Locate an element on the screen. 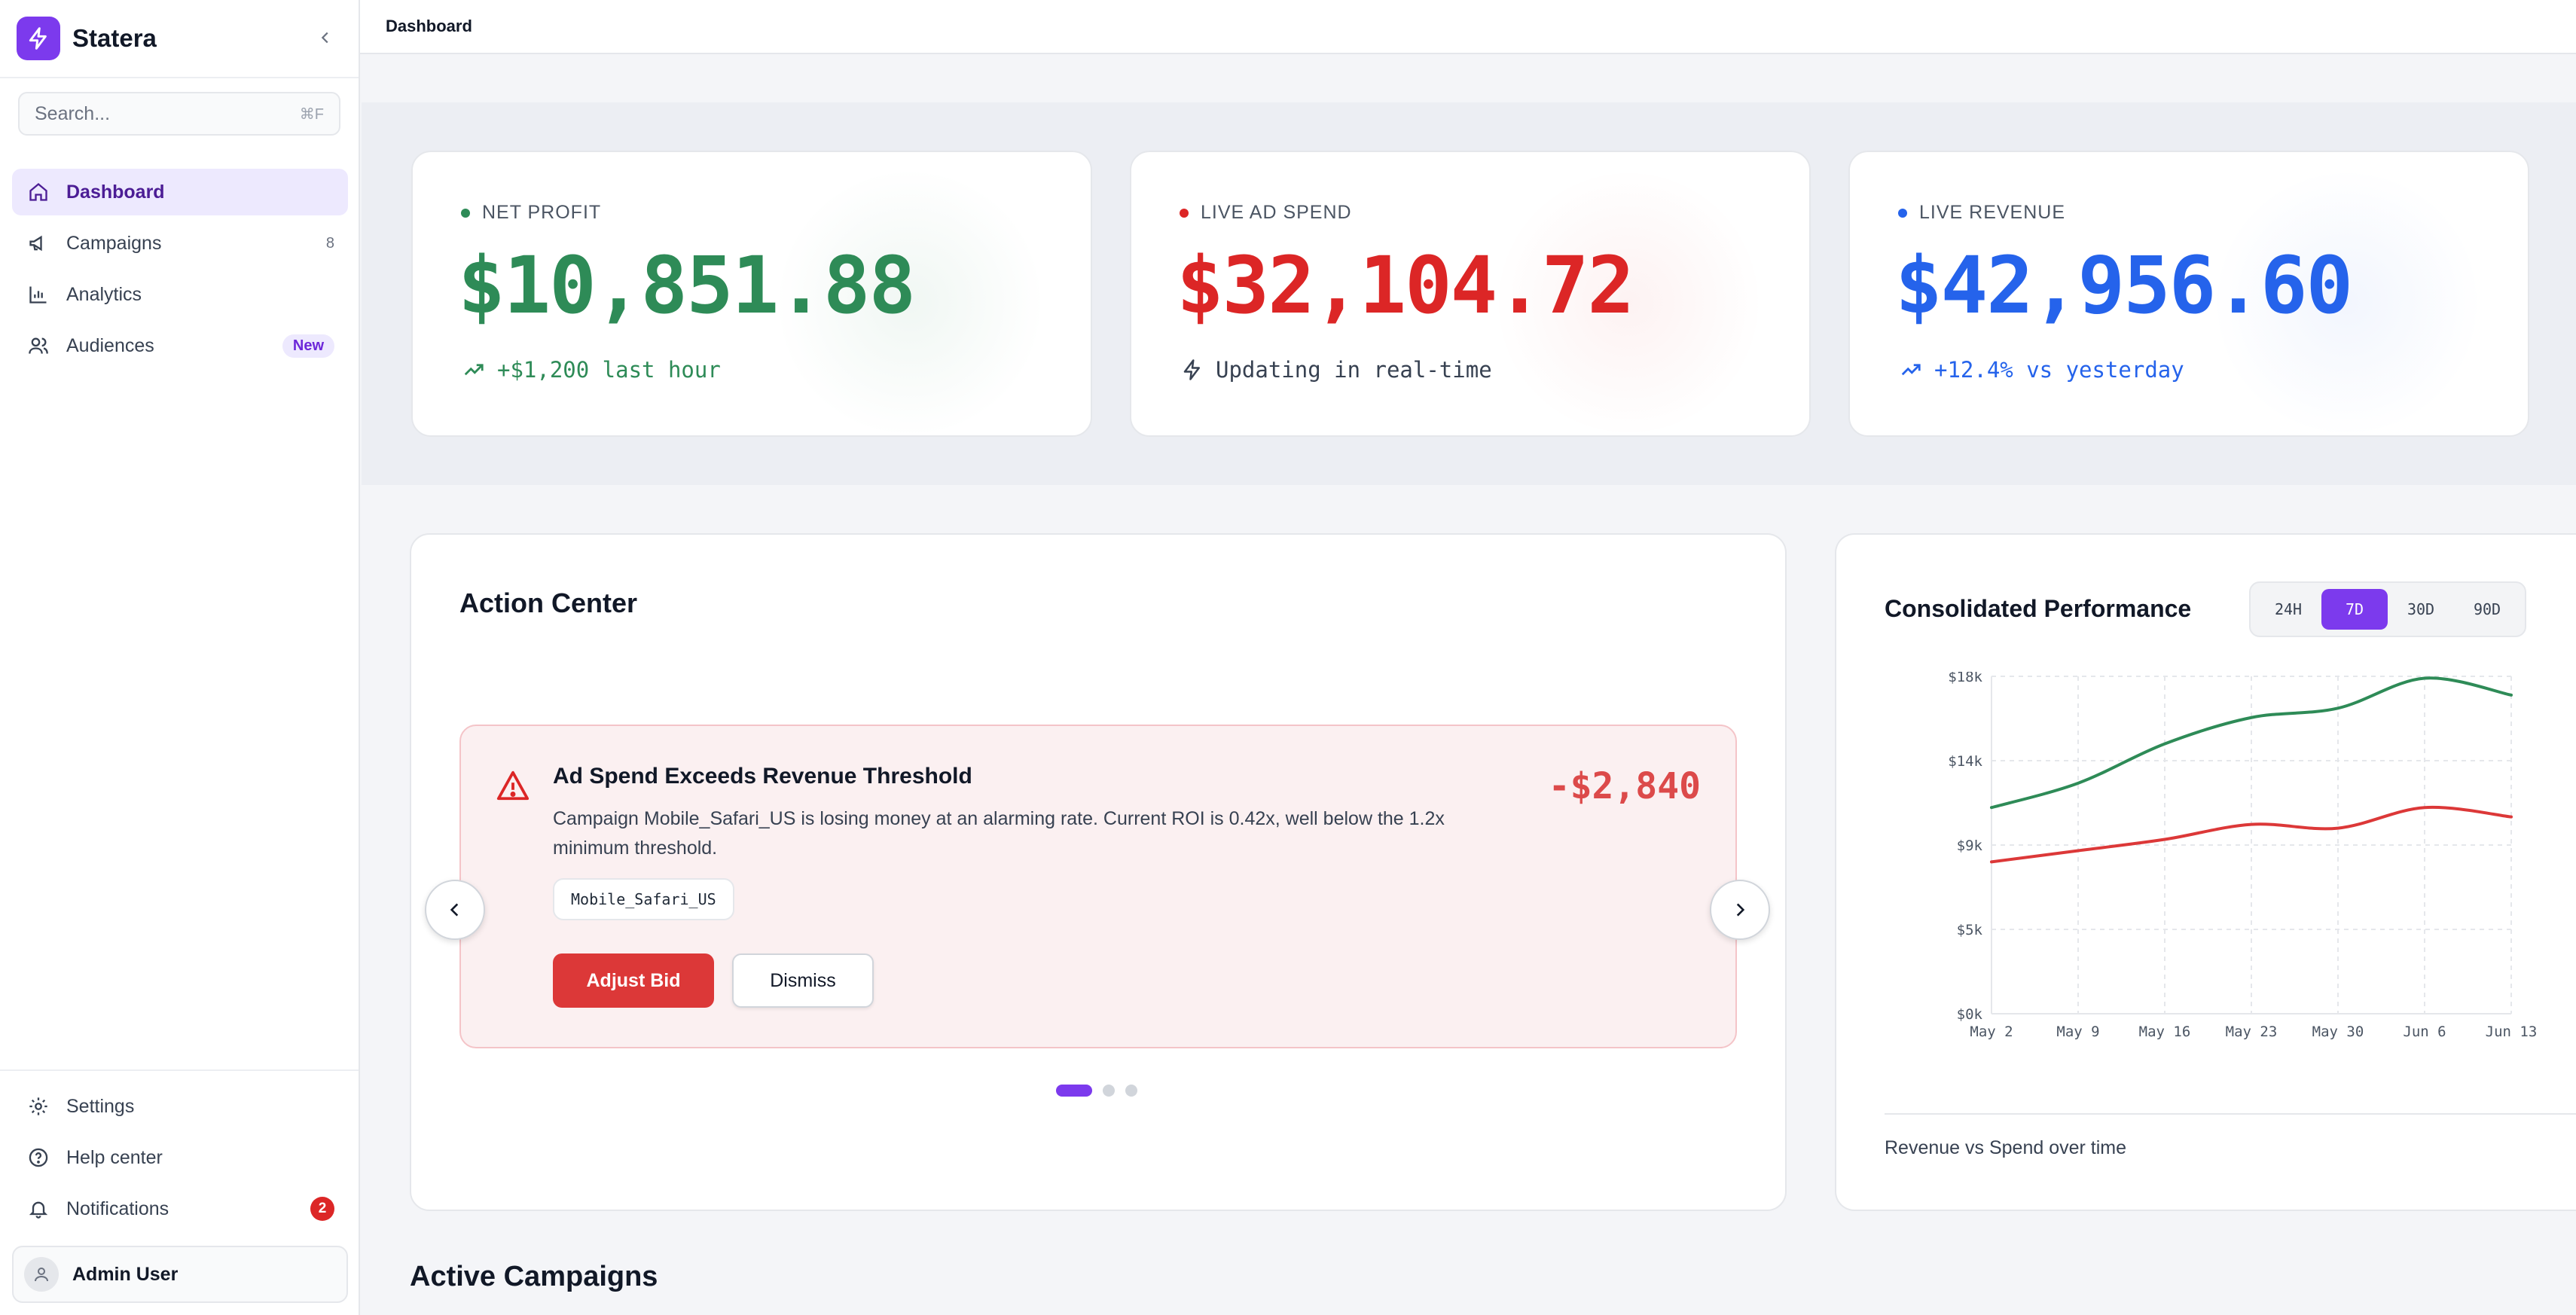 The width and height of the screenshot is (2576, 1315). y-tick-label: $9k is located at coordinates (1970, 846).